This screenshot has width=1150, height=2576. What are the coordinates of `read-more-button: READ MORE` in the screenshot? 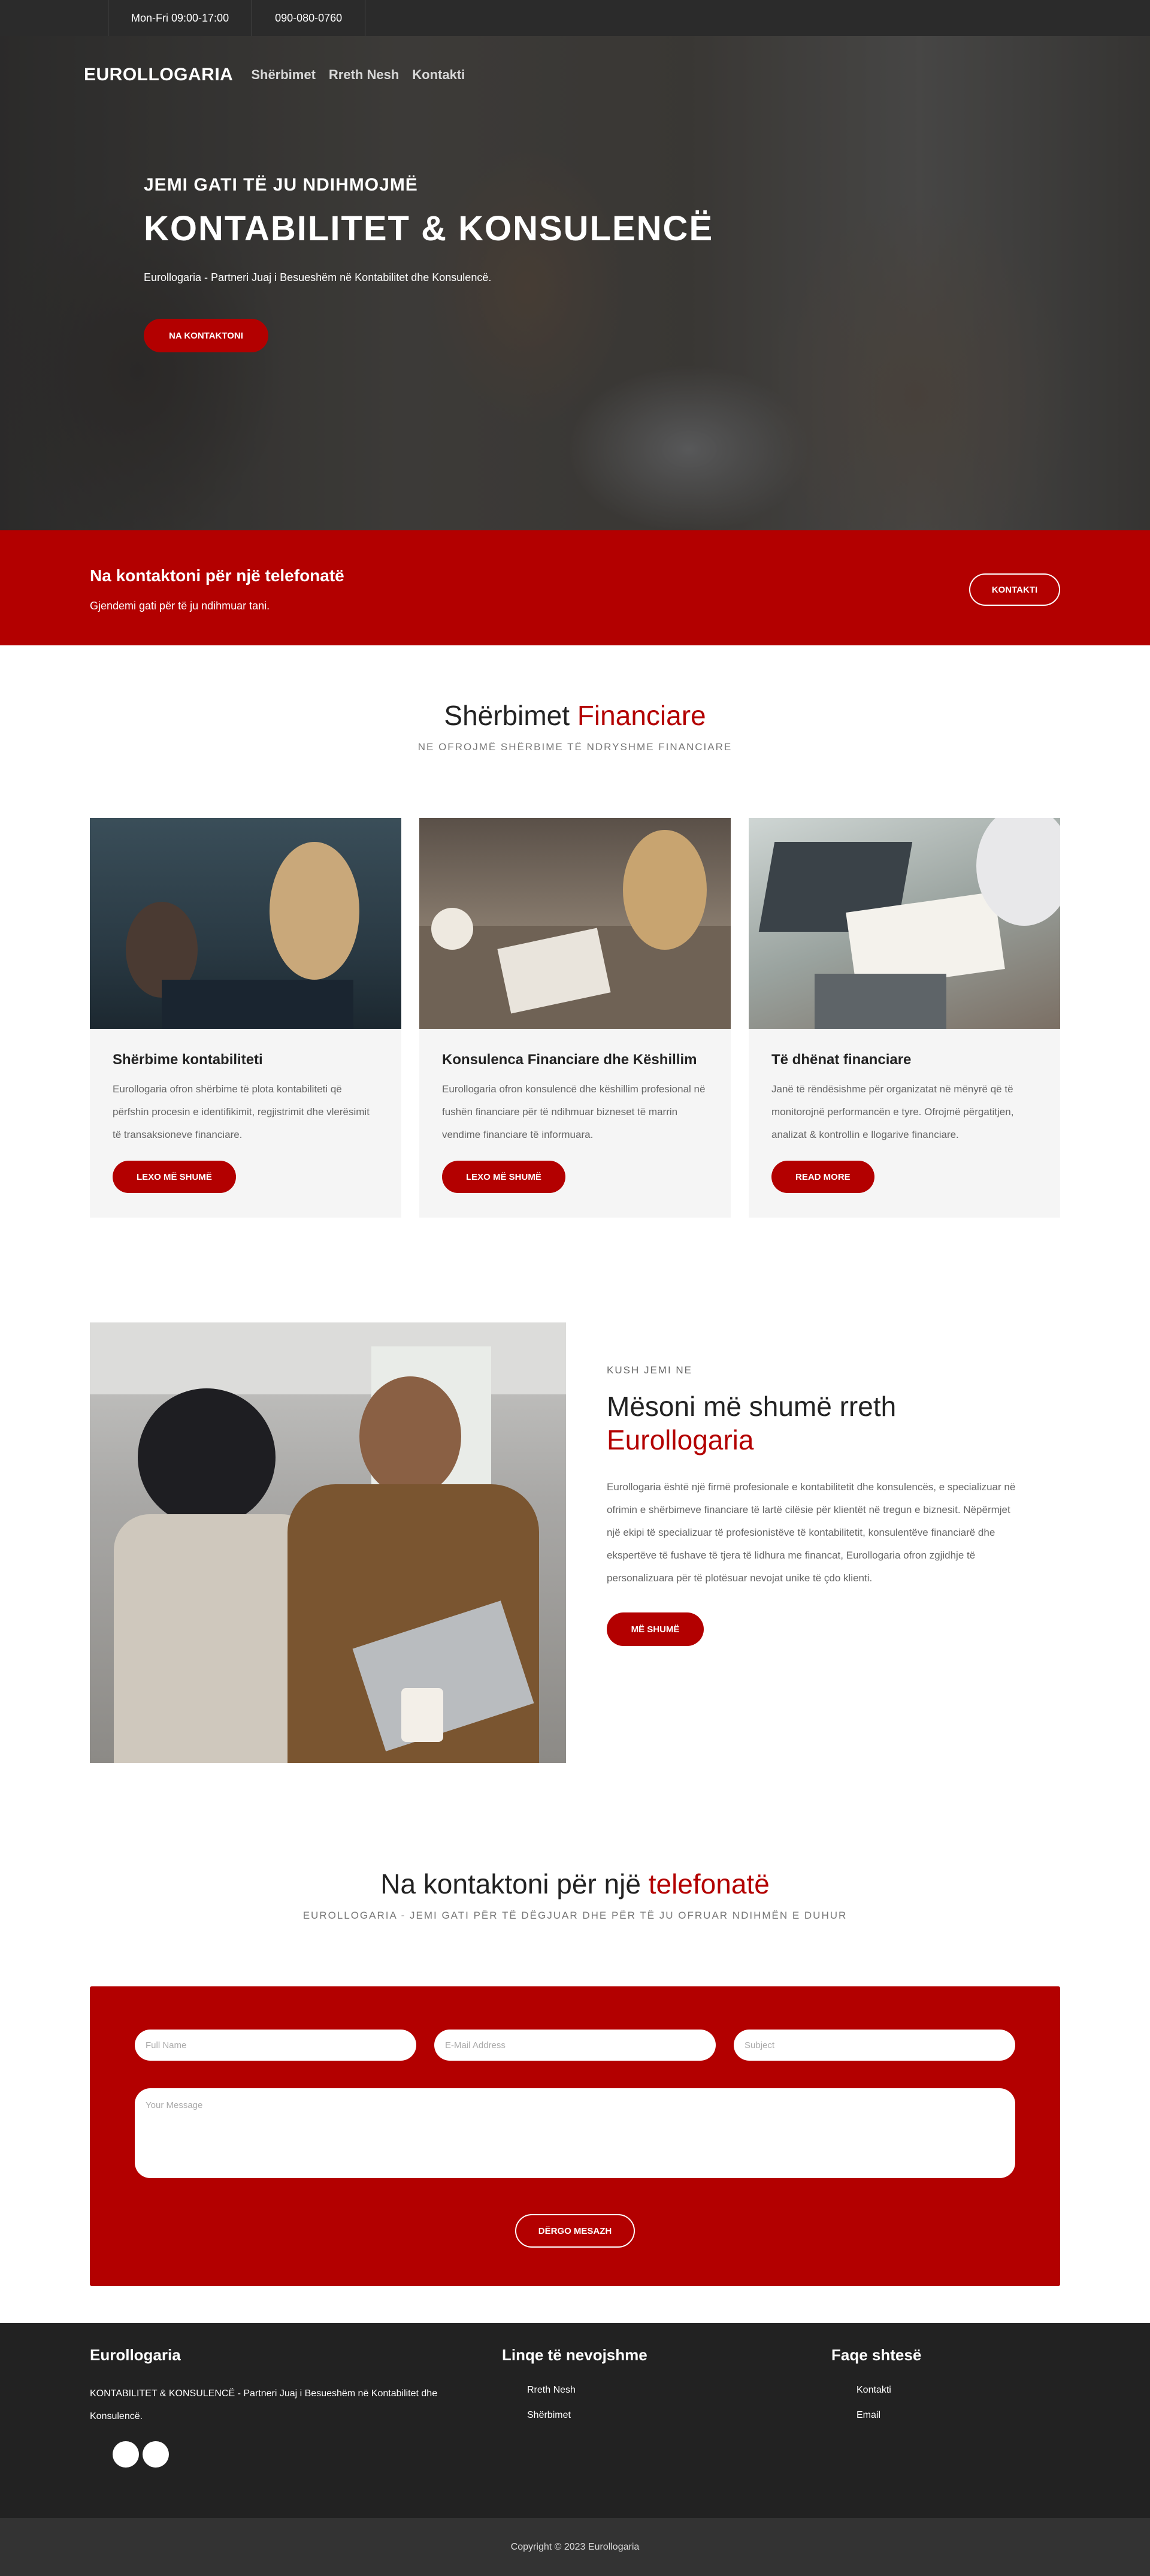 It's located at (822, 1177).